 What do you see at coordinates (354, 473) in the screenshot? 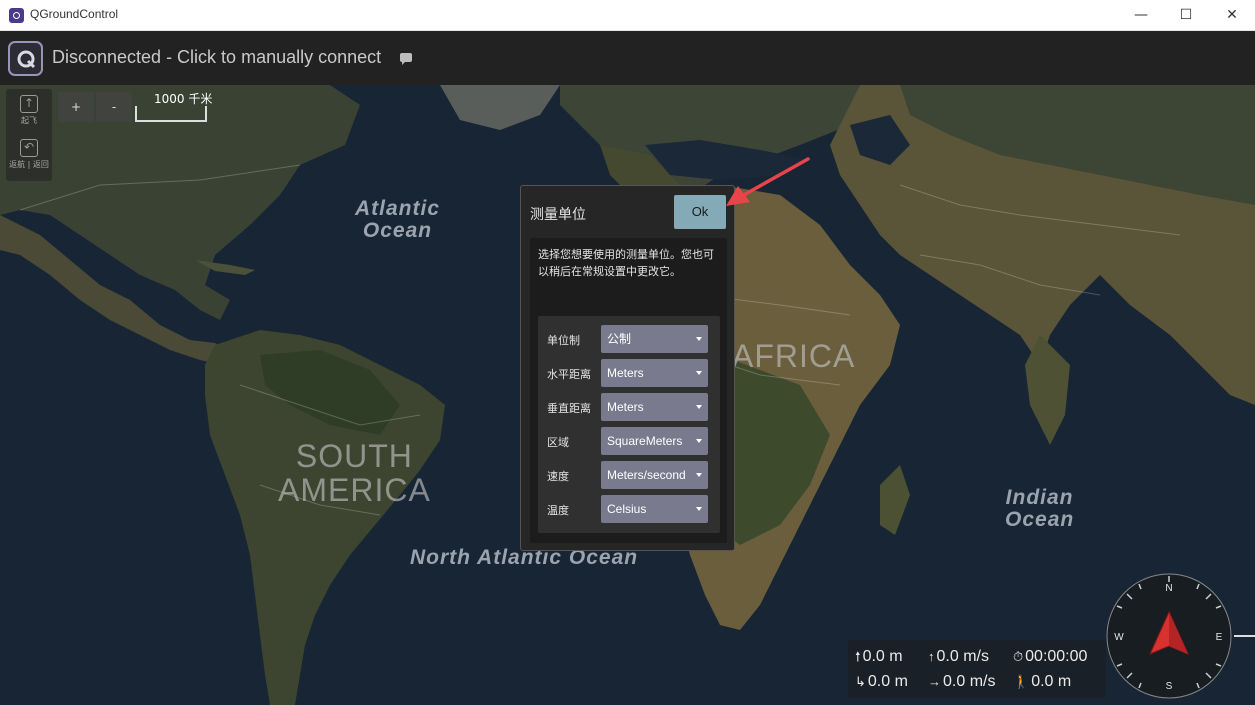
I see `map-label-south-america: SOUTH AMERICA` at bounding box center [354, 473].